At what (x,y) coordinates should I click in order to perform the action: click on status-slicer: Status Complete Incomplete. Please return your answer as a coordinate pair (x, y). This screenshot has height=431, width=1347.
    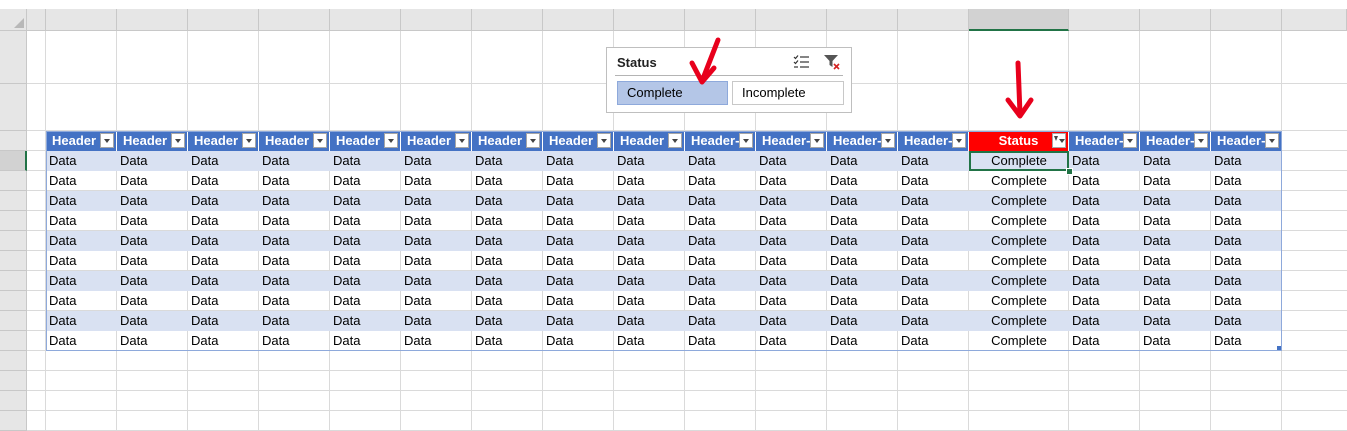
    Looking at the image, I should click on (729, 80).